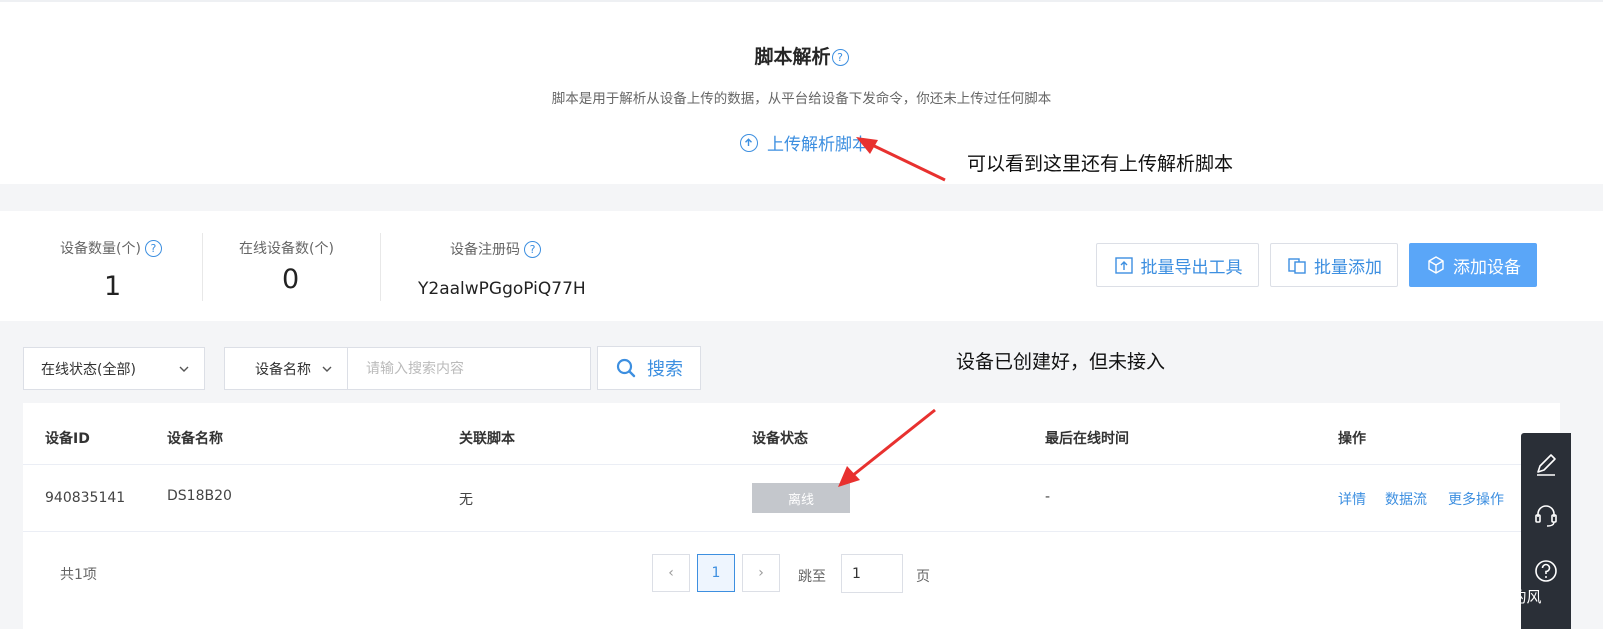  What do you see at coordinates (1061, 362) in the screenshot?
I see `device-annotation: 设备已创建好，但未接入` at bounding box center [1061, 362].